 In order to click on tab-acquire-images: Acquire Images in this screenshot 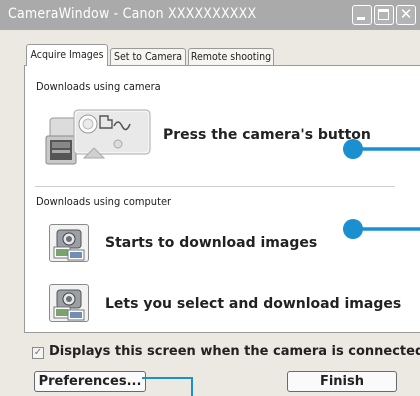, I will do `click(67, 55)`.